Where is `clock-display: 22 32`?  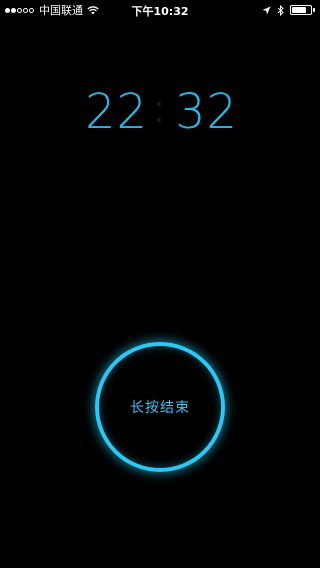
clock-display: 22 32 is located at coordinates (160, 114).